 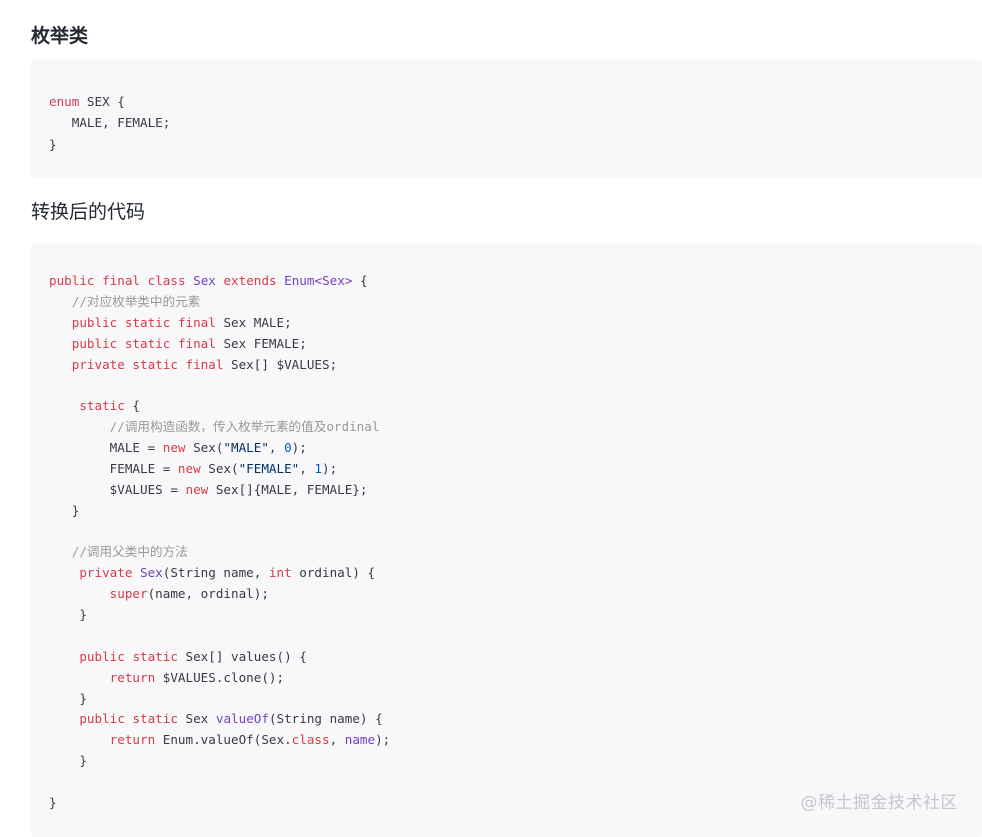 I want to click on watermark-text: @稀土掘金技术社区, so click(x=879, y=803).